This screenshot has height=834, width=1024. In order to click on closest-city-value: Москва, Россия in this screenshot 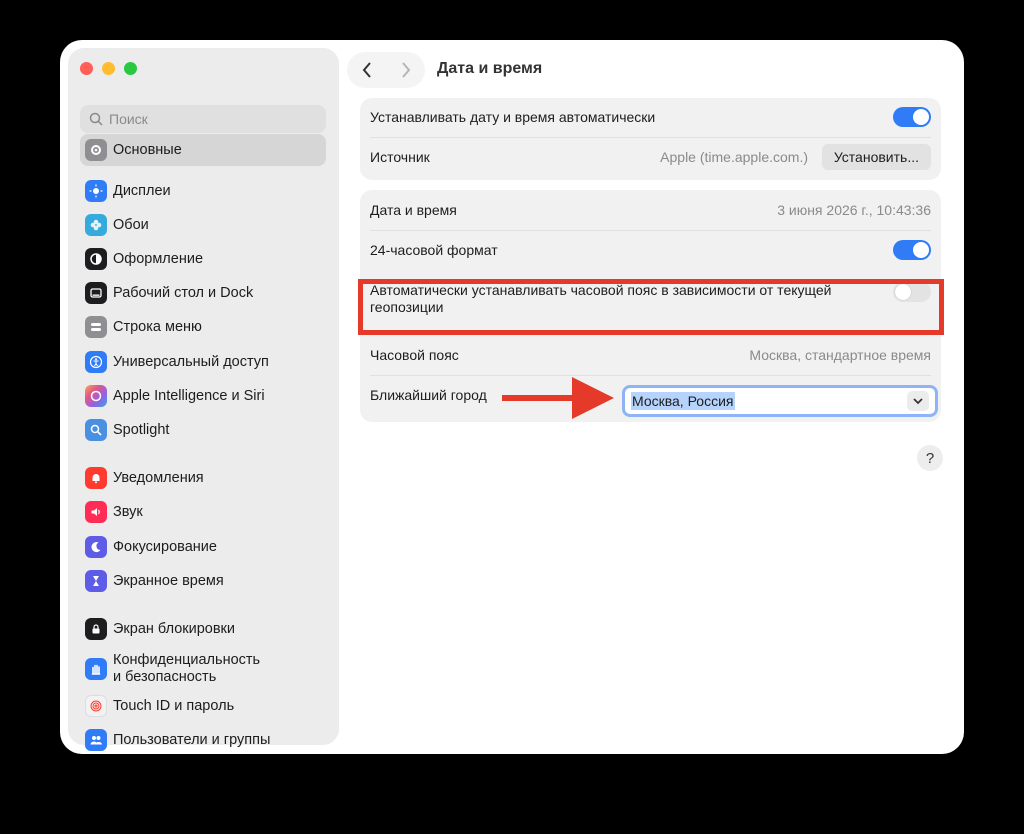, I will do `click(683, 401)`.